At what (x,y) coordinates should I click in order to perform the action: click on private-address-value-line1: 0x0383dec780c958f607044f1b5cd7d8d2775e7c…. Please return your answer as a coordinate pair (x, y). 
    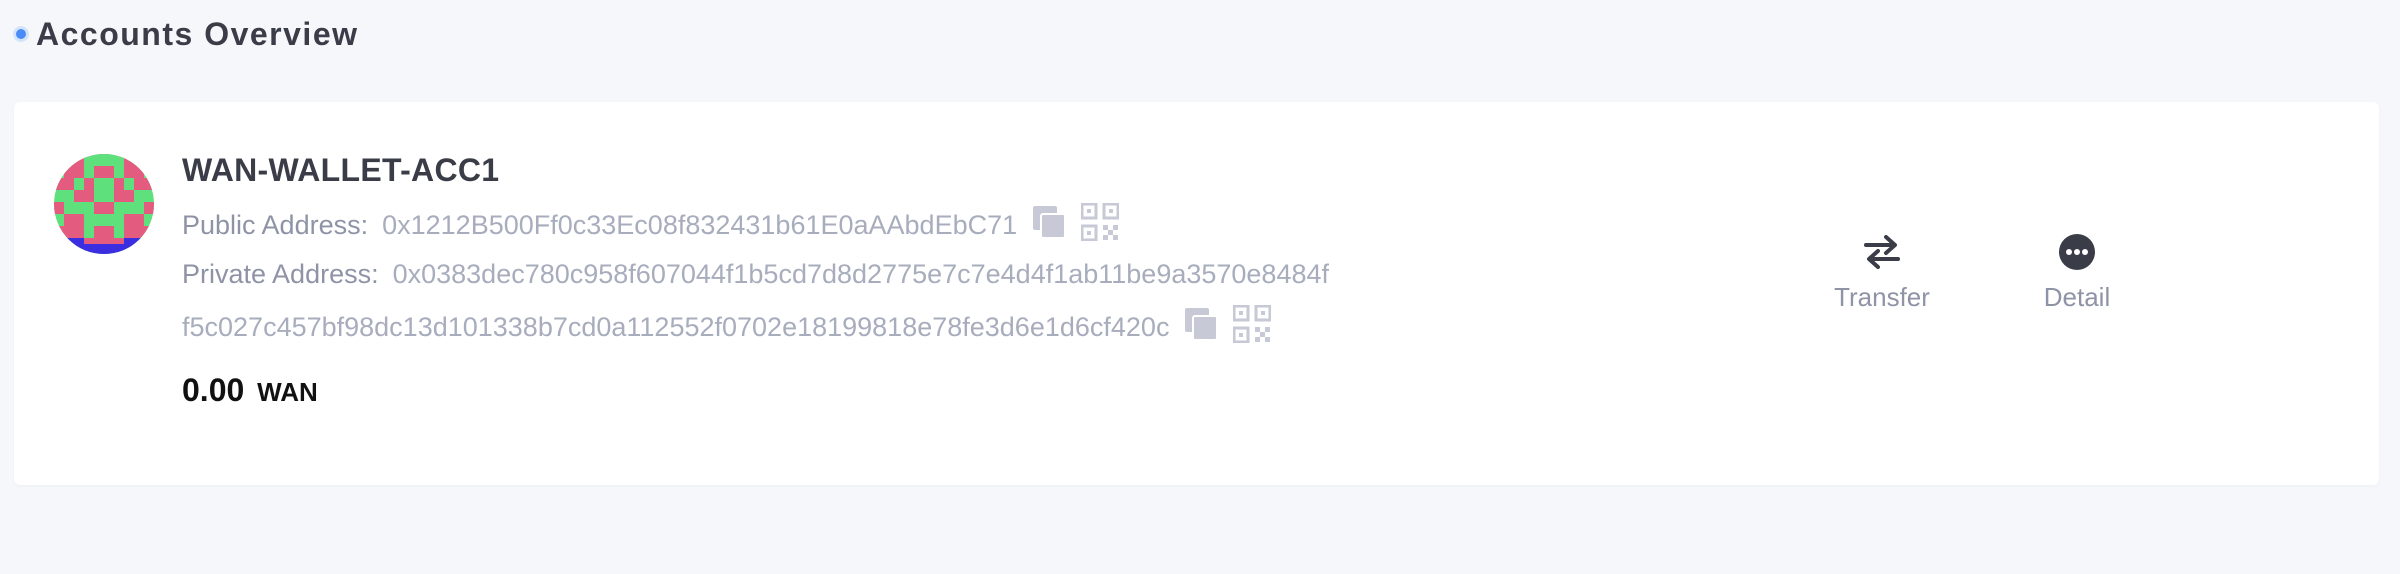
    Looking at the image, I should click on (860, 274).